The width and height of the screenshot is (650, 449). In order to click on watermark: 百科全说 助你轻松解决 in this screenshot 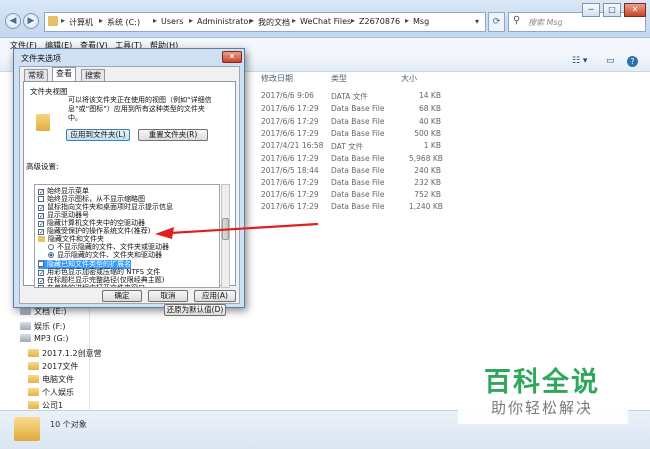, I will do `click(543, 385)`.